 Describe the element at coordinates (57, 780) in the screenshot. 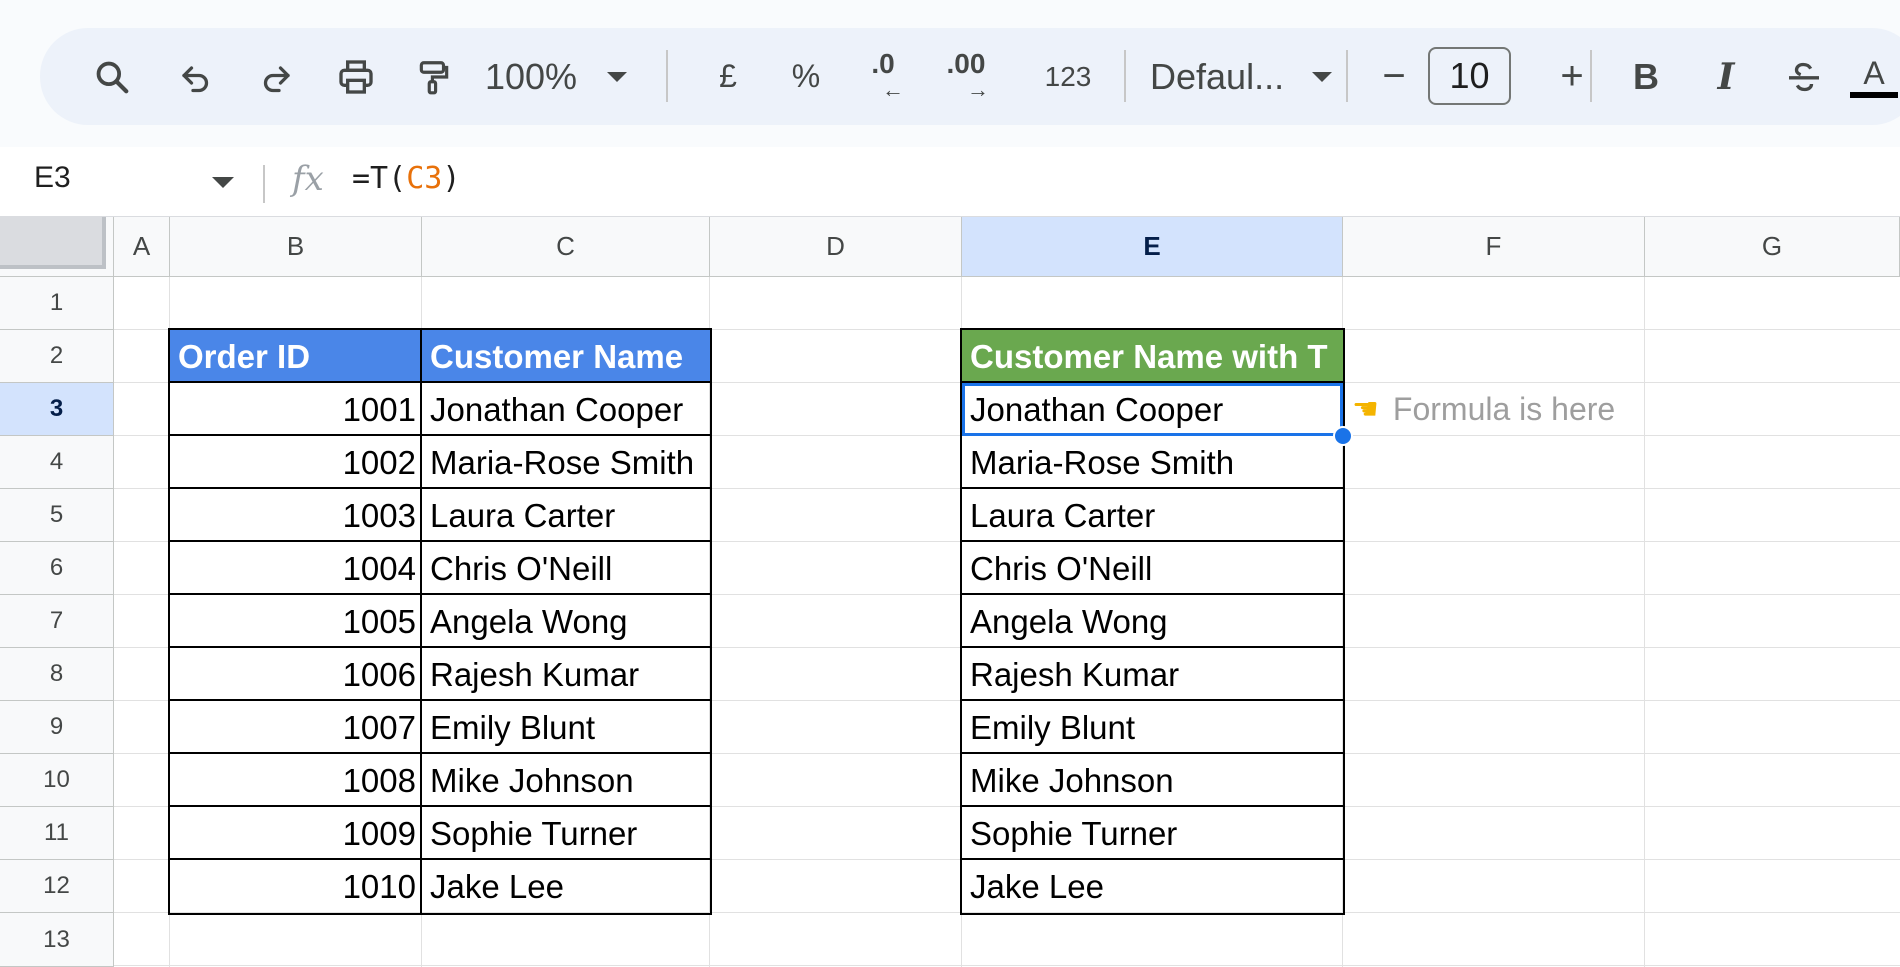

I see `row-header-10: 10` at that location.